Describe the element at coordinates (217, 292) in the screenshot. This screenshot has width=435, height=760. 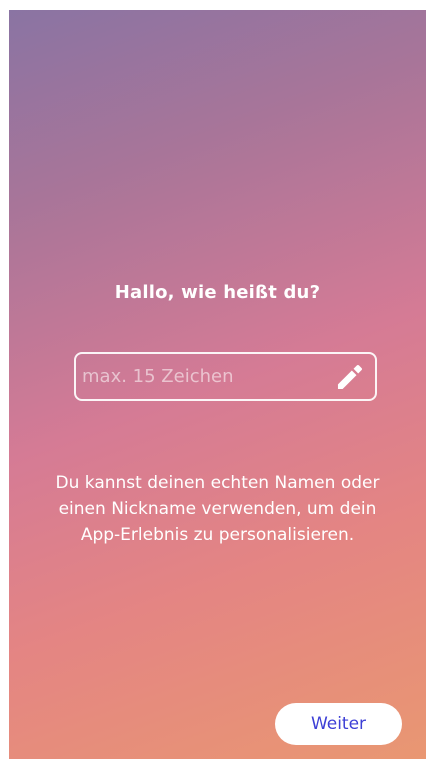
I see `page-title: Hallo, wie heißt du?` at that location.